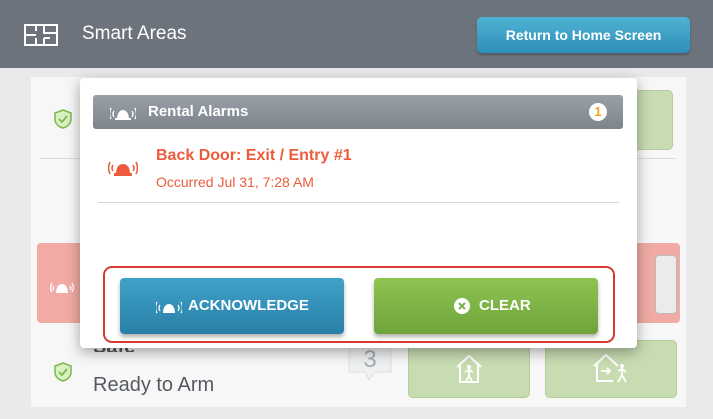 The image size is (713, 419). I want to click on house-stay-icon, so click(469, 368).